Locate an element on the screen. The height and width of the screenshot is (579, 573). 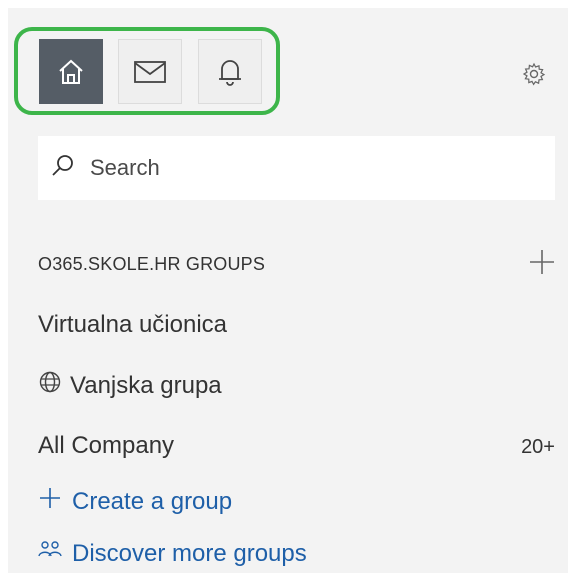
group-label: All Company is located at coordinates (106, 445).